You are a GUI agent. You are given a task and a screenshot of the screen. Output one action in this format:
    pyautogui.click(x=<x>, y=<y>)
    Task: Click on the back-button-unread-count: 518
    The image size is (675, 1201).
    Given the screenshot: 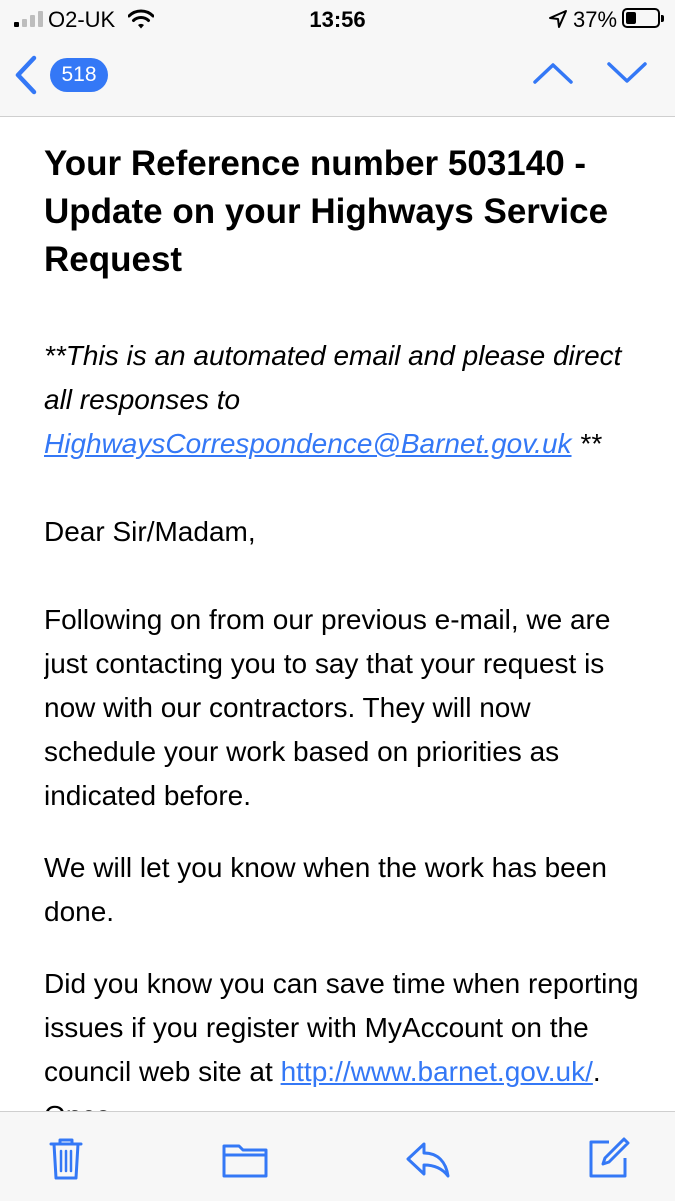 What is the action you would take?
    pyautogui.click(x=79, y=75)
    